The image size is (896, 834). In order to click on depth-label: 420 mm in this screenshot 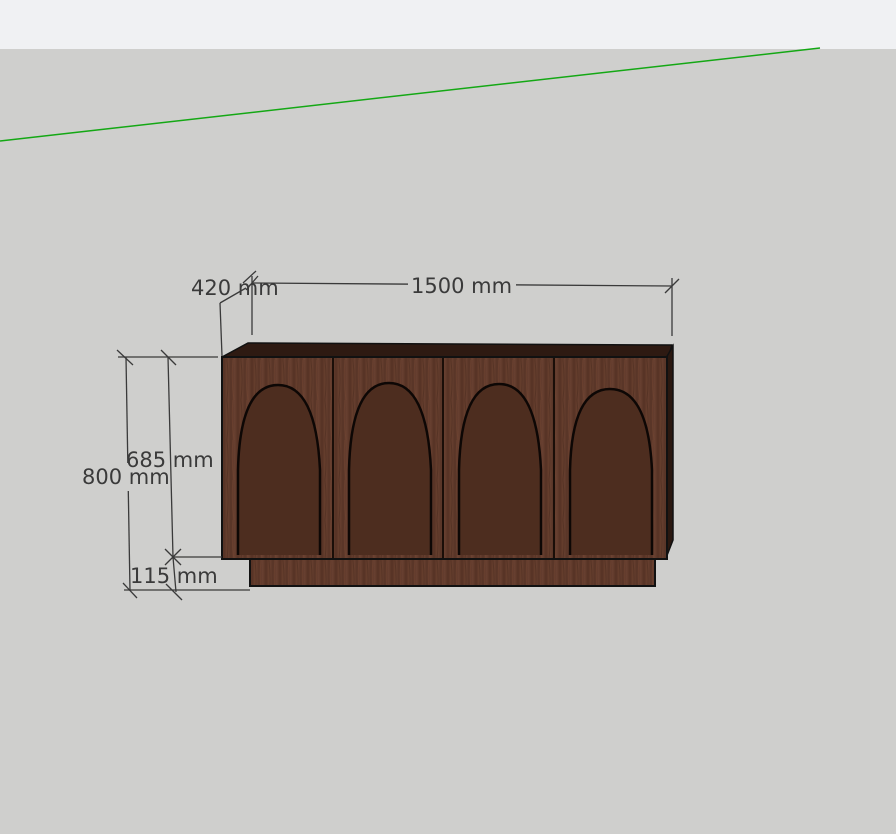, I will do `click(235, 288)`.